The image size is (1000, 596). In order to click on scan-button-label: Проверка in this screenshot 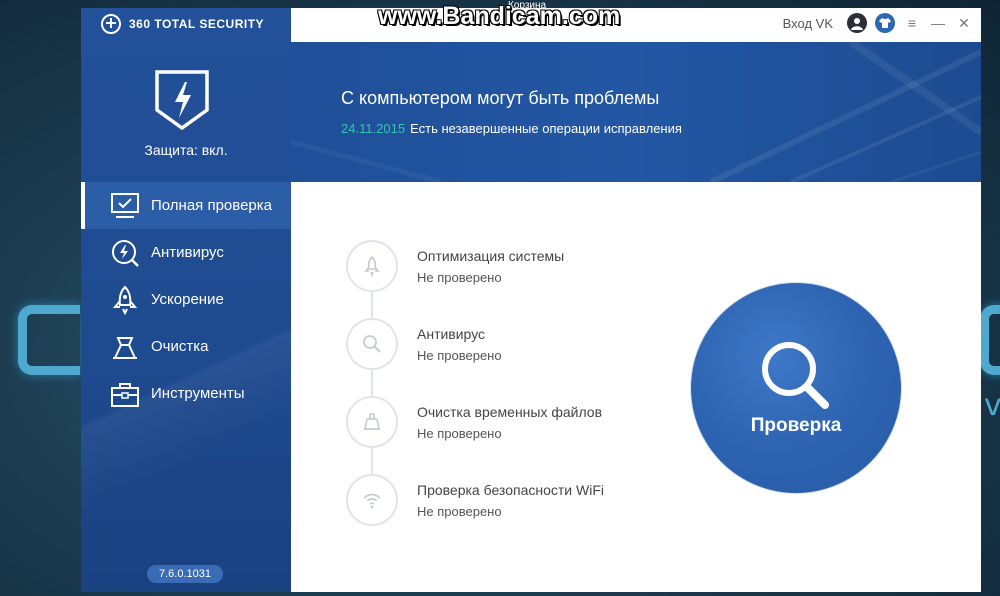, I will do `click(796, 425)`.